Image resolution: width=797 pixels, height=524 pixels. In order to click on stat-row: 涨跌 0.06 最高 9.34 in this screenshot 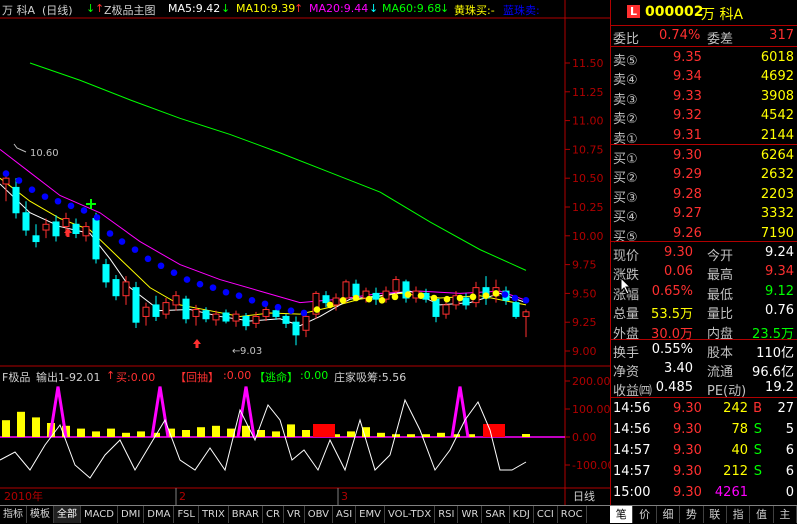, I will do `click(704, 273)`.